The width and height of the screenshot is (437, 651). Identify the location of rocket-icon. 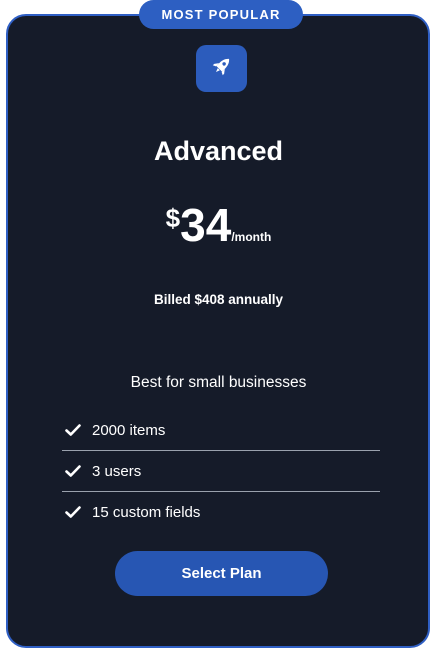
(222, 68).